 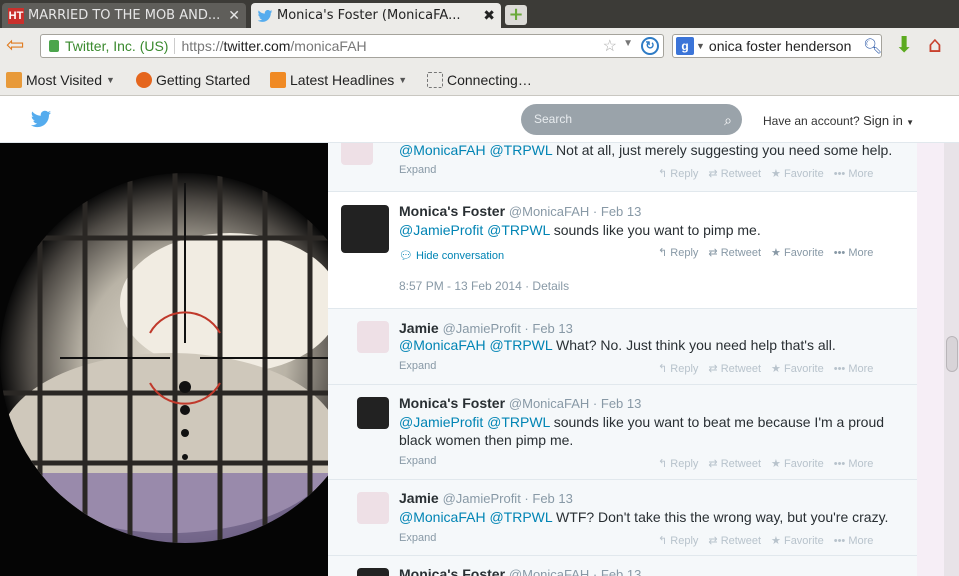 What do you see at coordinates (883, 120) in the screenshot?
I see `sign-in-link: Sign in` at bounding box center [883, 120].